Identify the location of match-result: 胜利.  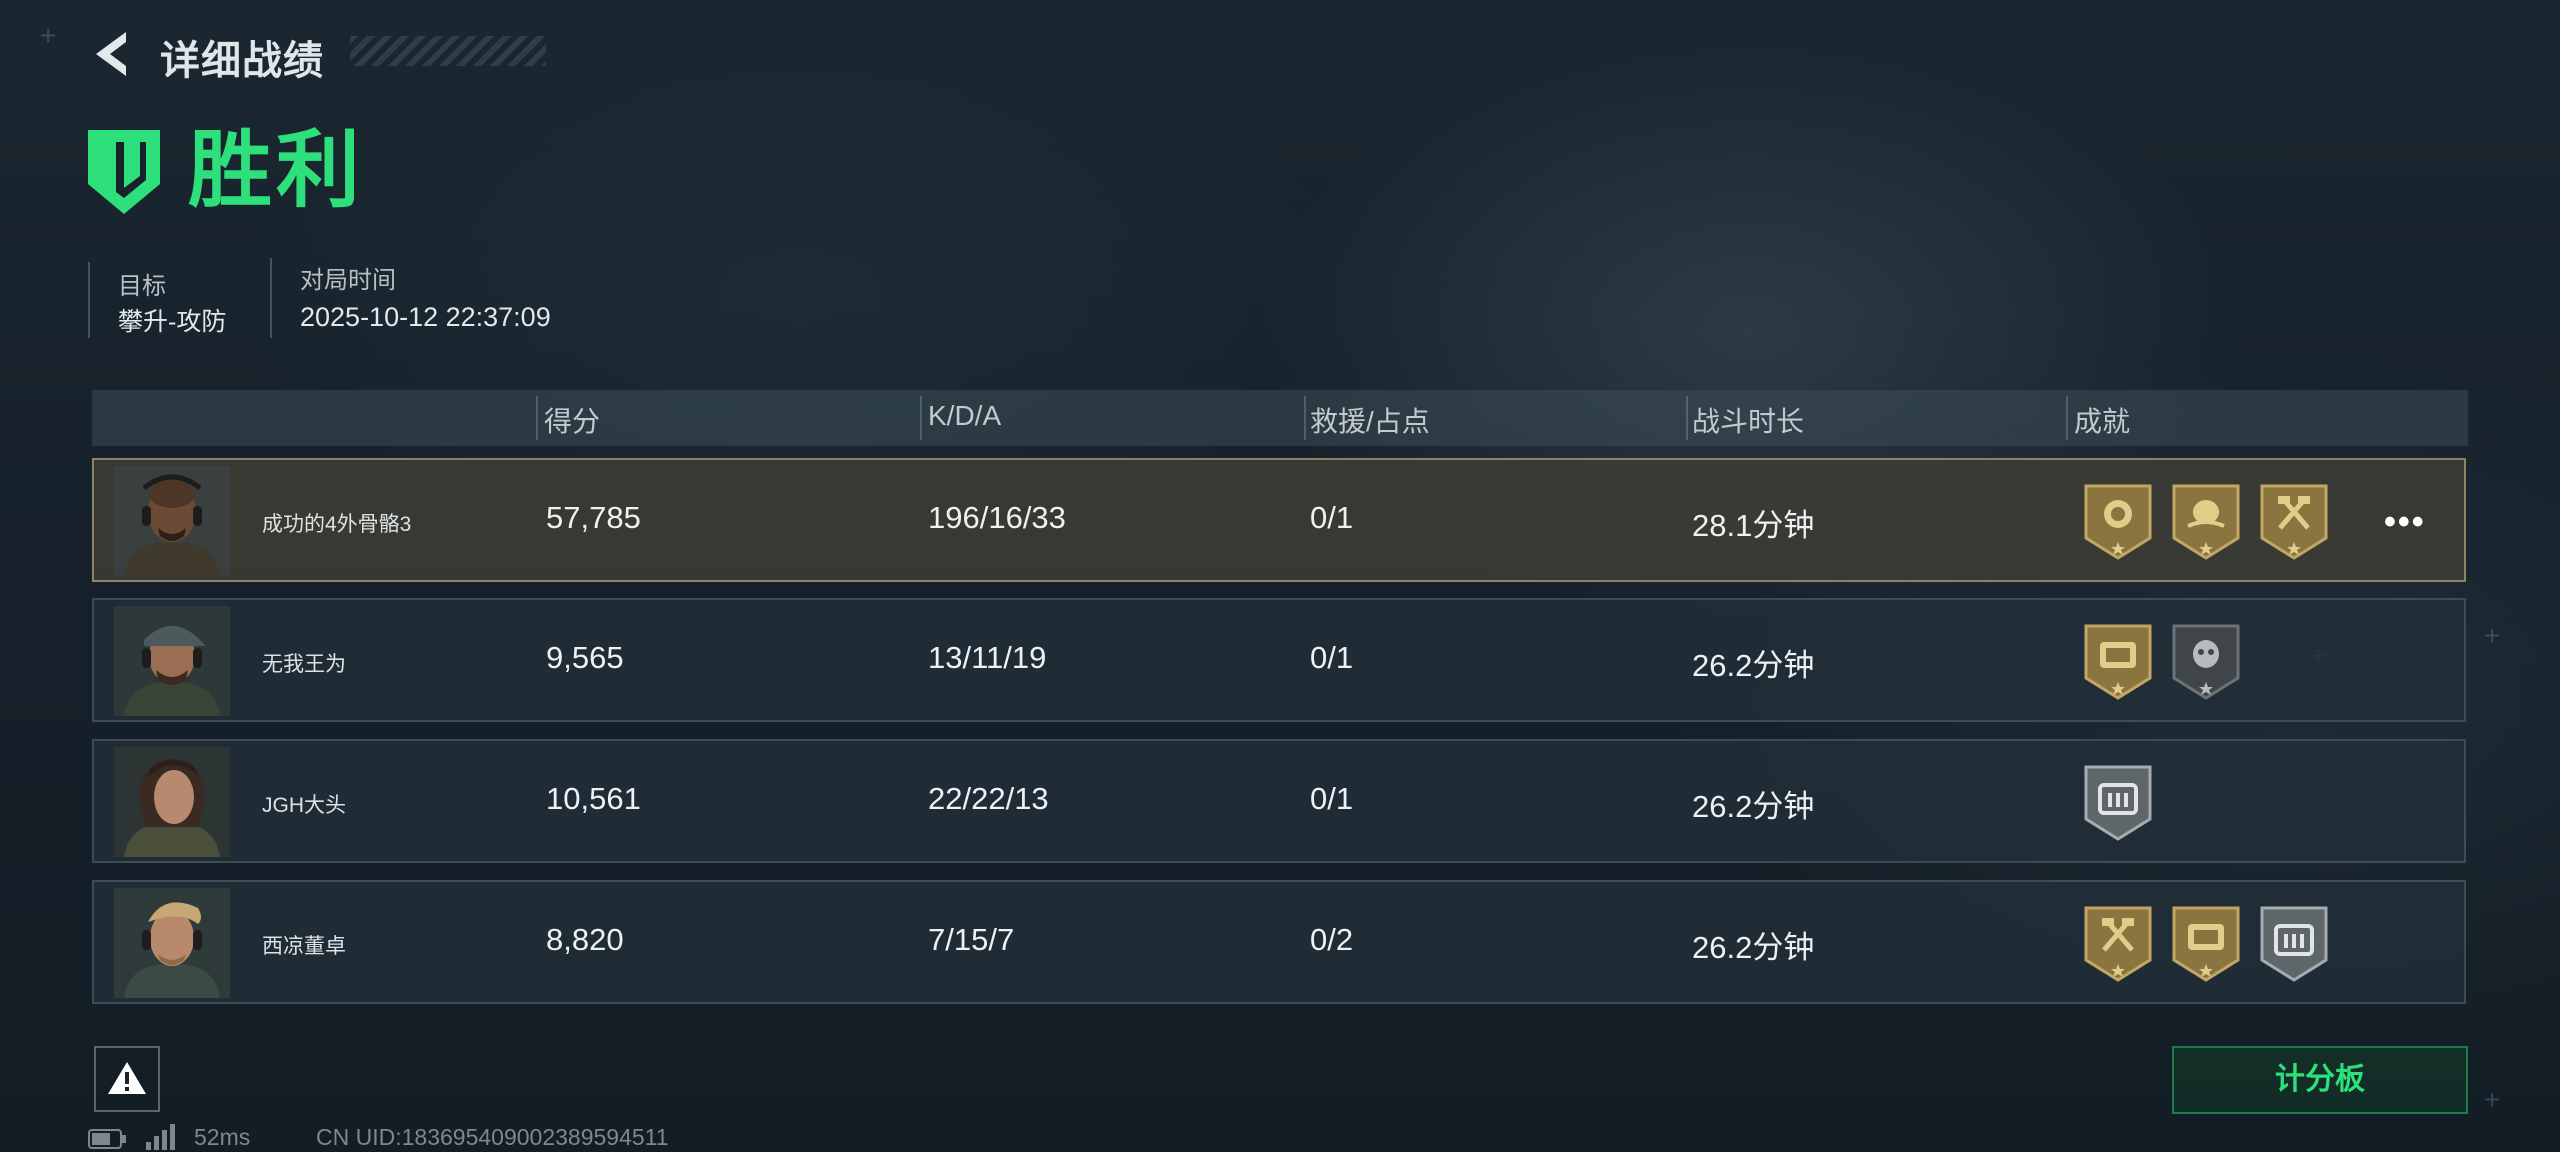
(276, 170).